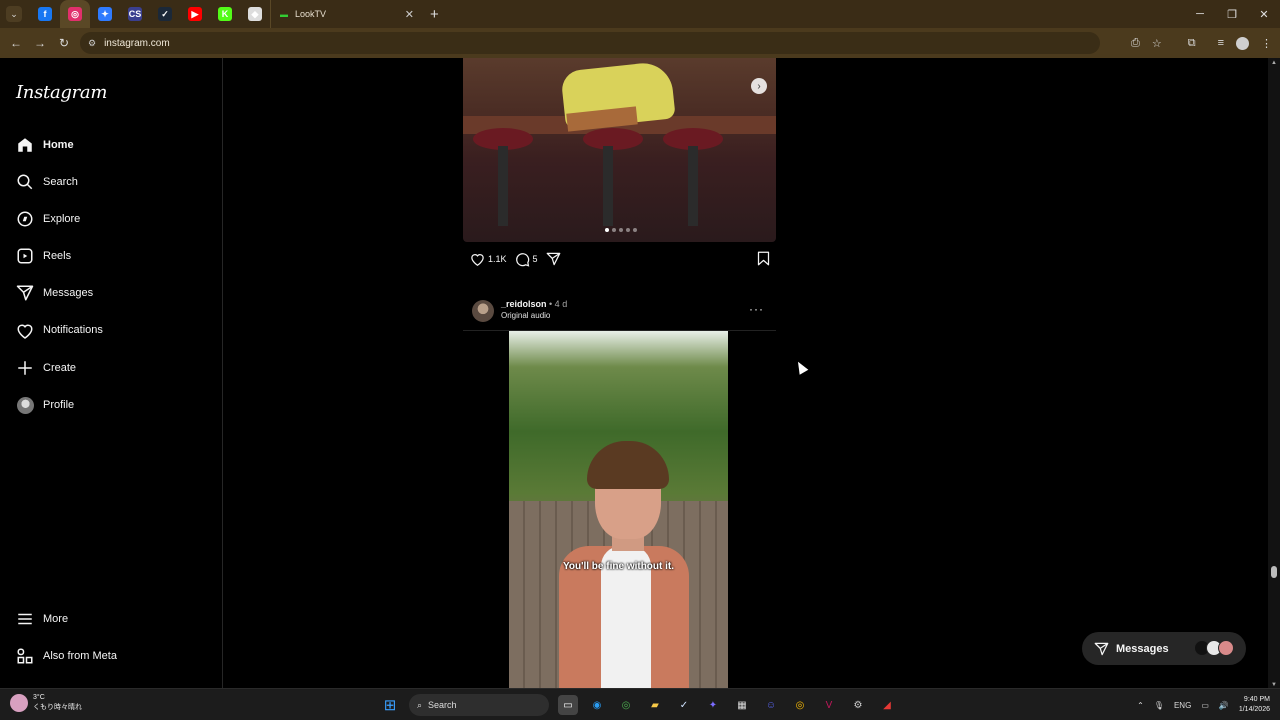 Image resolution: width=1280 pixels, height=720 pixels. What do you see at coordinates (58, 145) in the screenshot?
I see `sidebar-item-label: Home` at bounding box center [58, 145].